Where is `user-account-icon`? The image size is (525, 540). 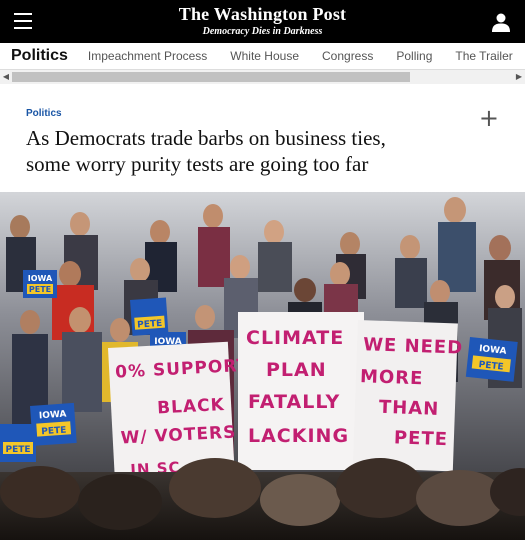
user-account-icon is located at coordinates (501, 22).